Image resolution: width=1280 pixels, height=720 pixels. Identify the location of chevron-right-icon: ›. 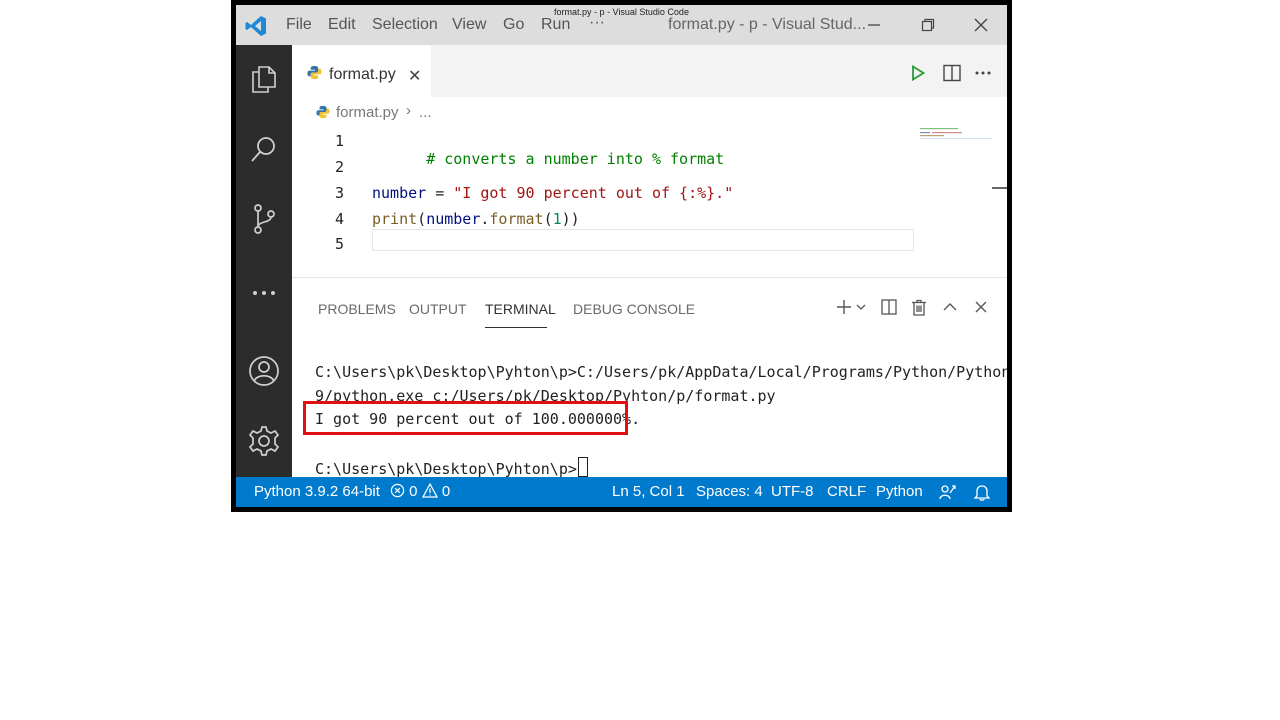
(408, 110).